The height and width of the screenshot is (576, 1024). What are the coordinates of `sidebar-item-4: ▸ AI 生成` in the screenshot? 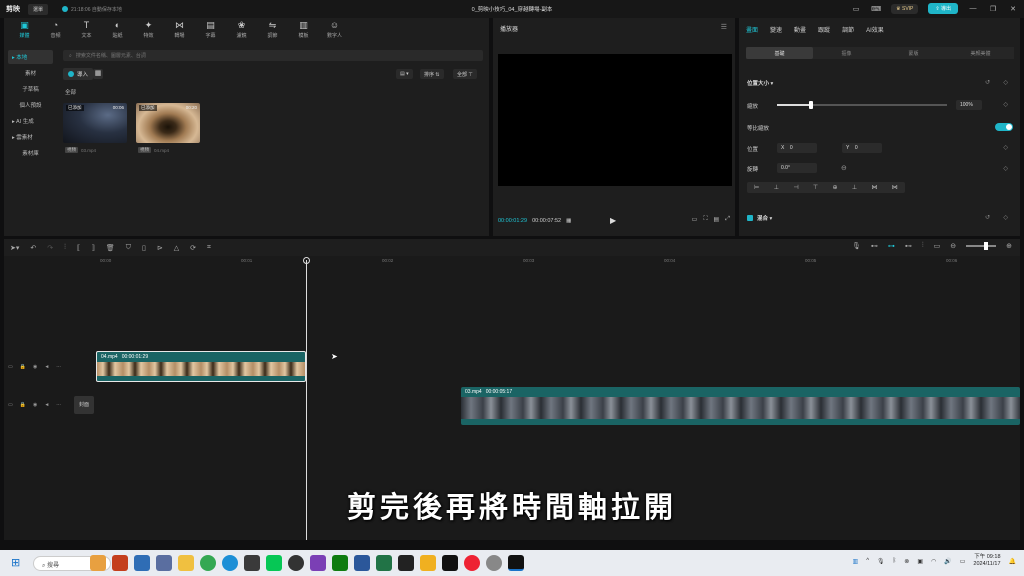 It's located at (30, 121).